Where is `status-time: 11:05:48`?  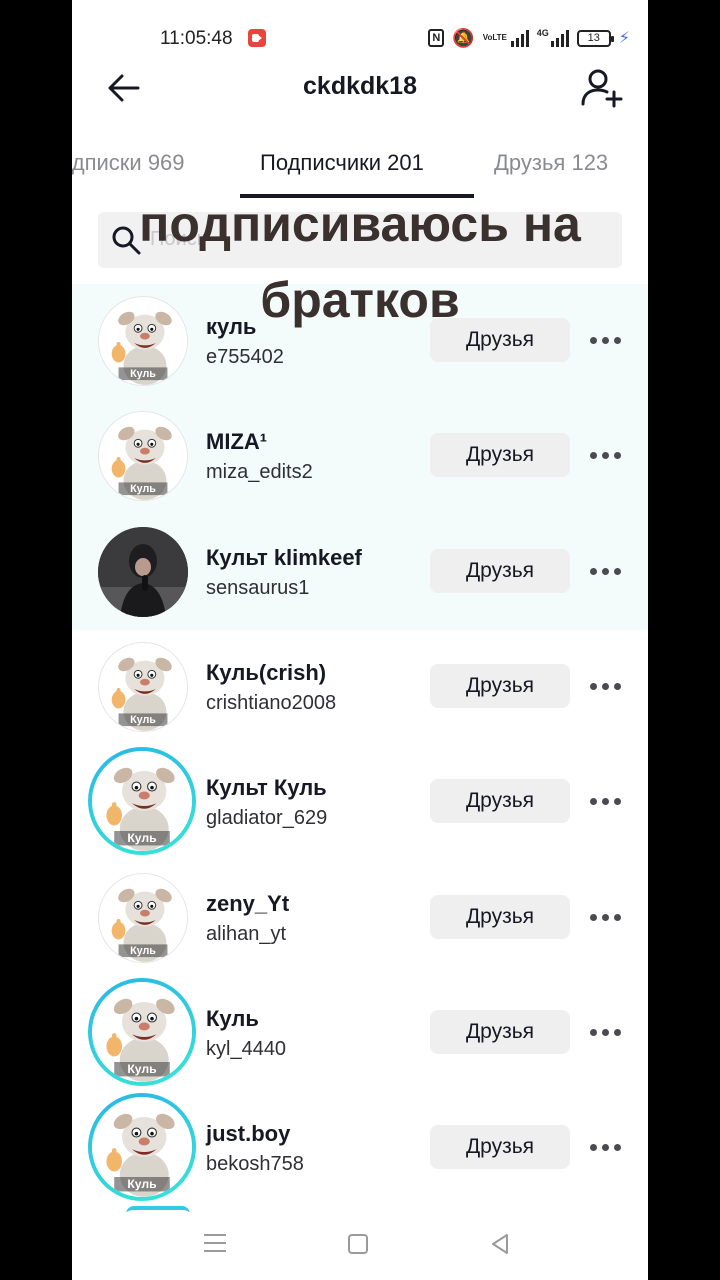 status-time: 11:05:48 is located at coordinates (196, 38).